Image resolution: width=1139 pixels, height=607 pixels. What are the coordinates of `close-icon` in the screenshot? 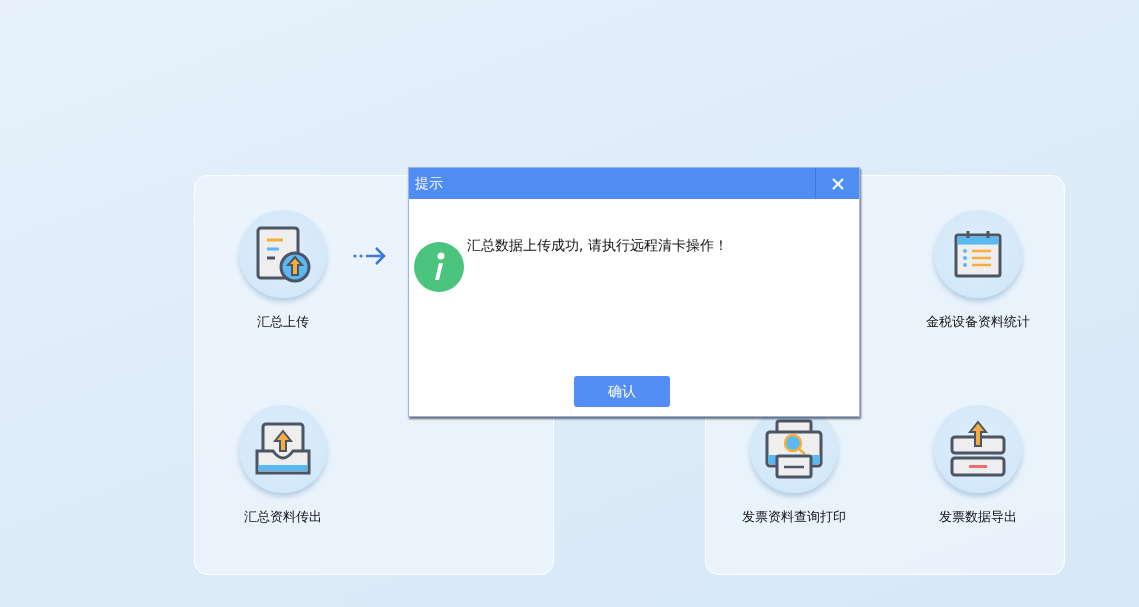 It's located at (837, 183).